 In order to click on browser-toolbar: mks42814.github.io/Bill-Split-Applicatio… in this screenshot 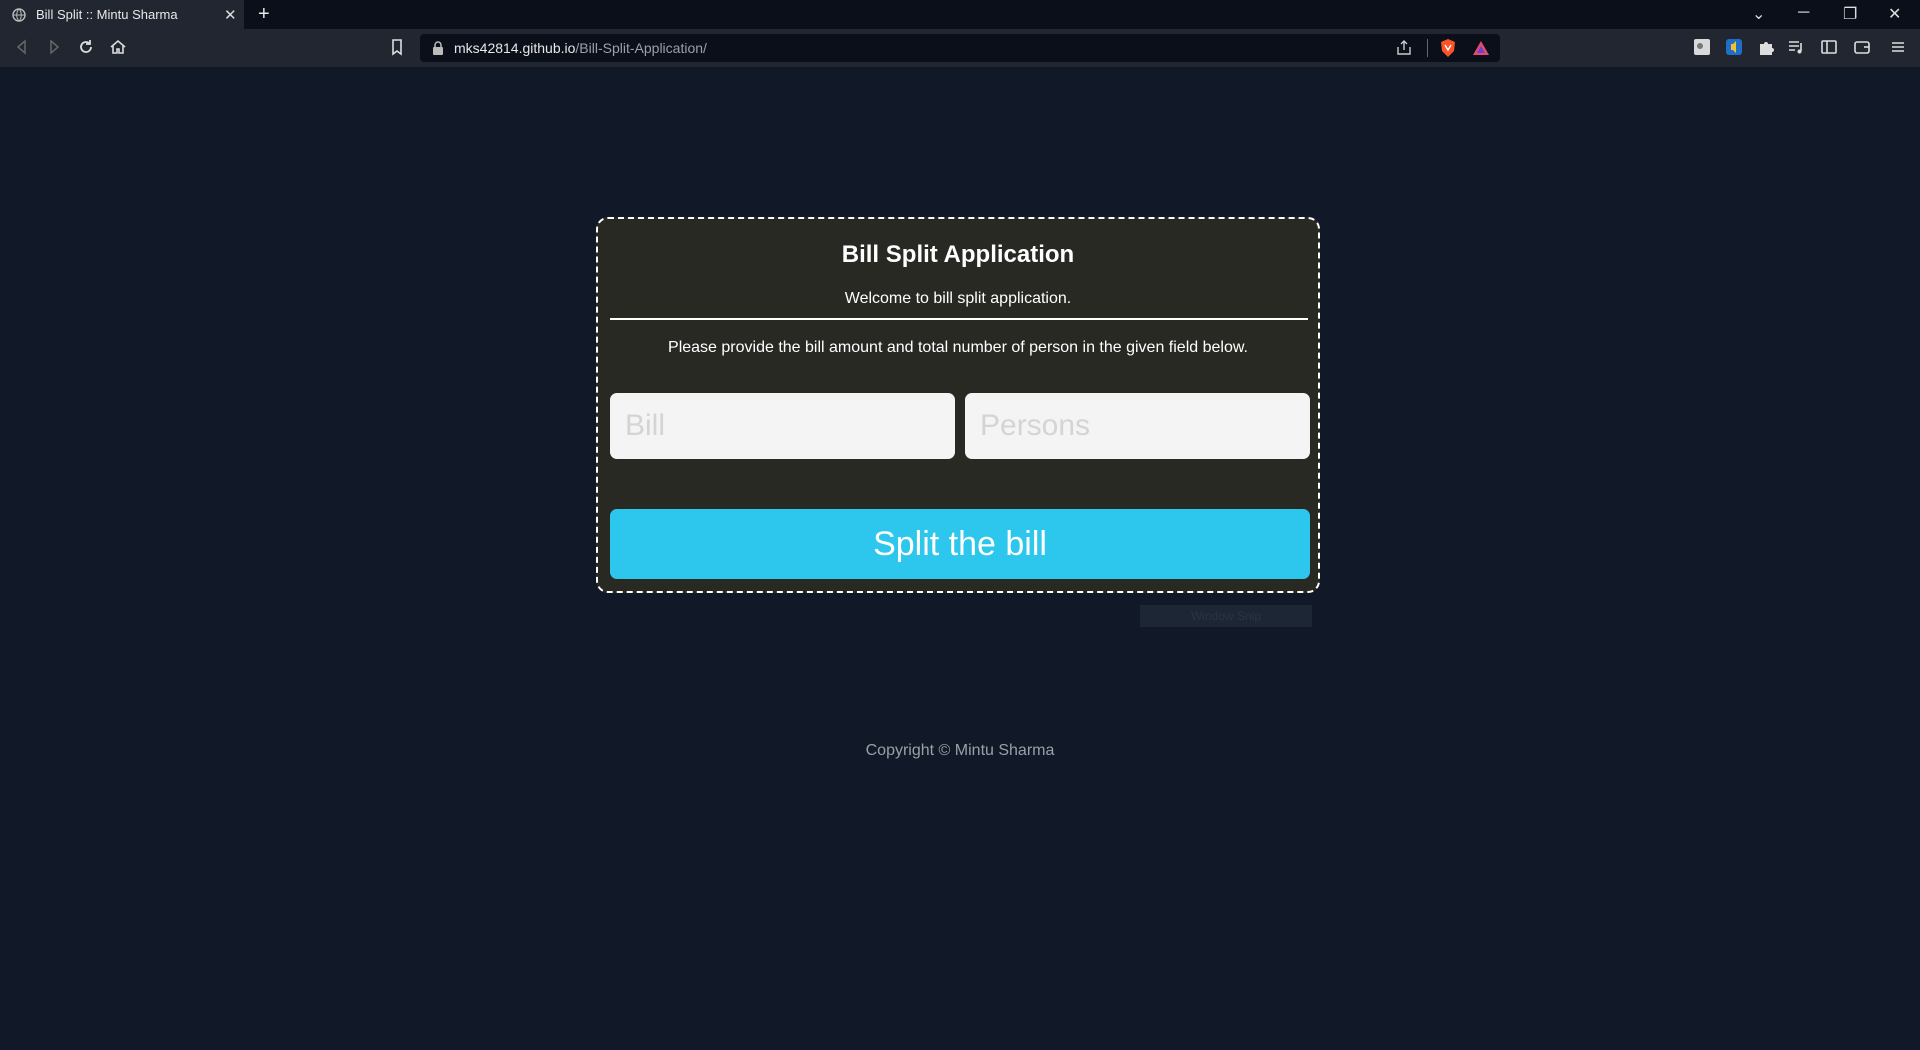, I will do `click(960, 48)`.